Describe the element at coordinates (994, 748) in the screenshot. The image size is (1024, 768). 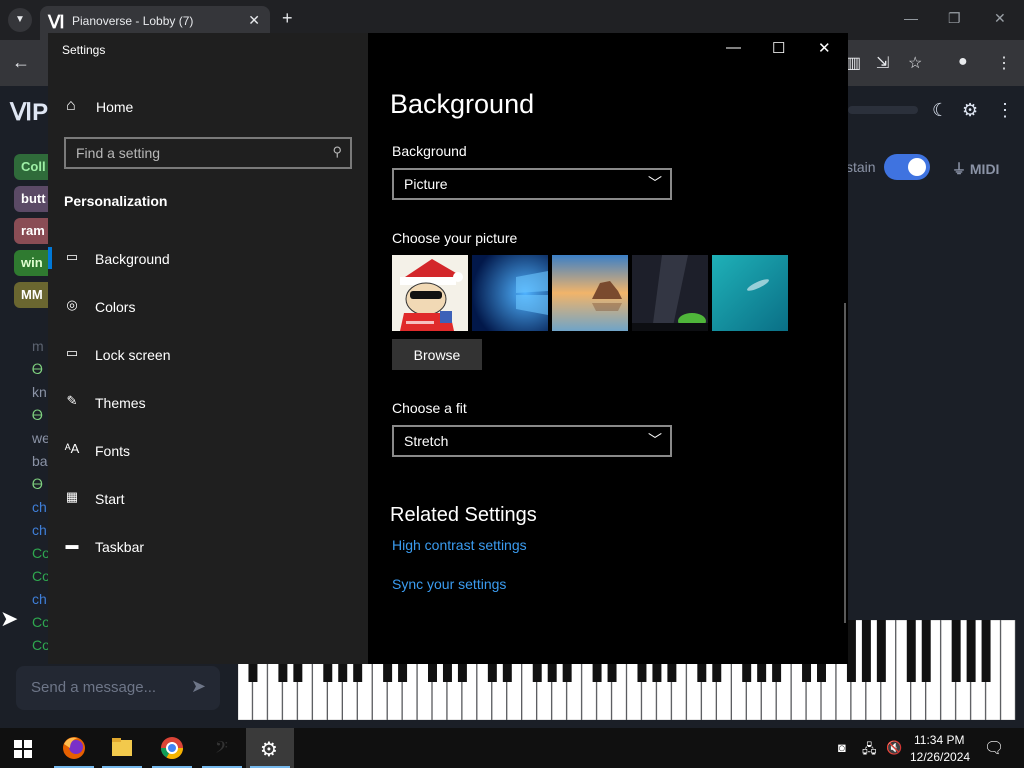
I see `notifications-icon: 🗨` at that location.